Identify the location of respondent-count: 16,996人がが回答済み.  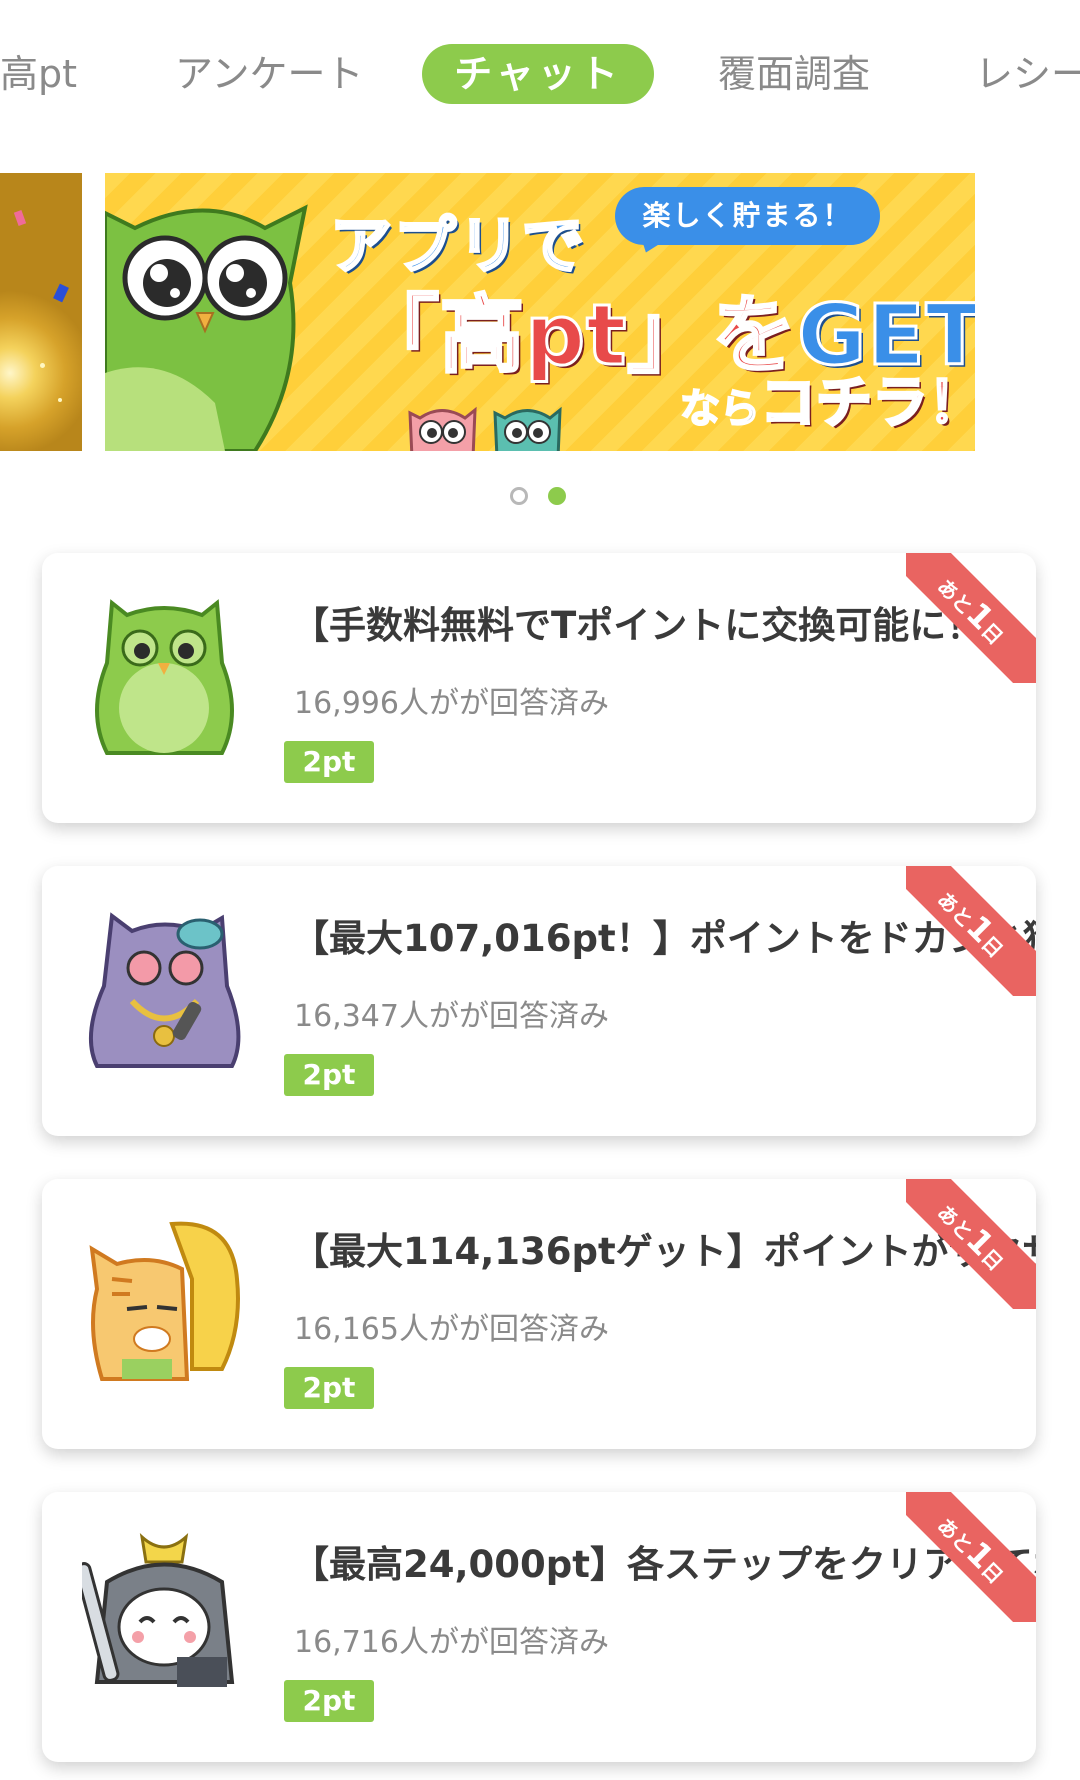
(451, 703).